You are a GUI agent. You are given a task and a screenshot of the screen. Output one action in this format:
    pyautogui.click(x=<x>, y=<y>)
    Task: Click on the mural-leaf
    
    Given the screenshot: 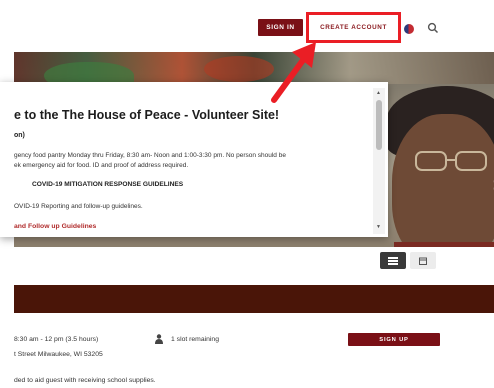 What is the action you would take?
    pyautogui.click(x=239, y=69)
    